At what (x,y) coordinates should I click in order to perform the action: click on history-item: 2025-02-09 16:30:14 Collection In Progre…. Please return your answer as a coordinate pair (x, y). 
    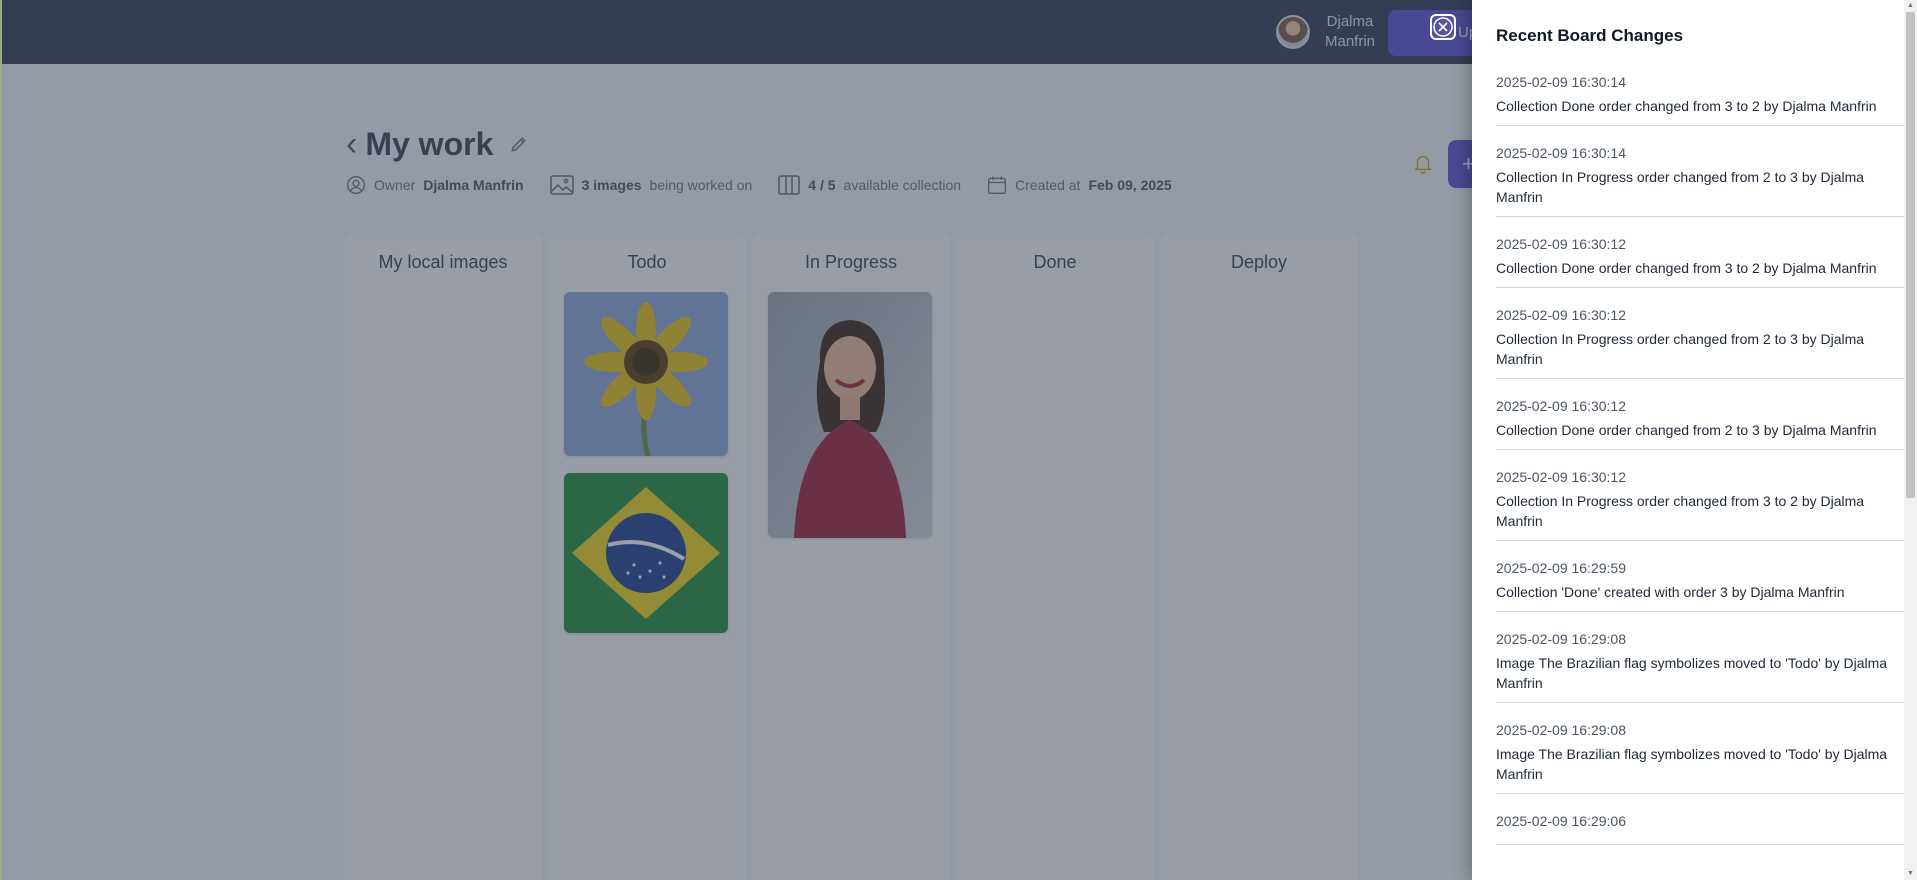
    Looking at the image, I should click on (1700, 179).